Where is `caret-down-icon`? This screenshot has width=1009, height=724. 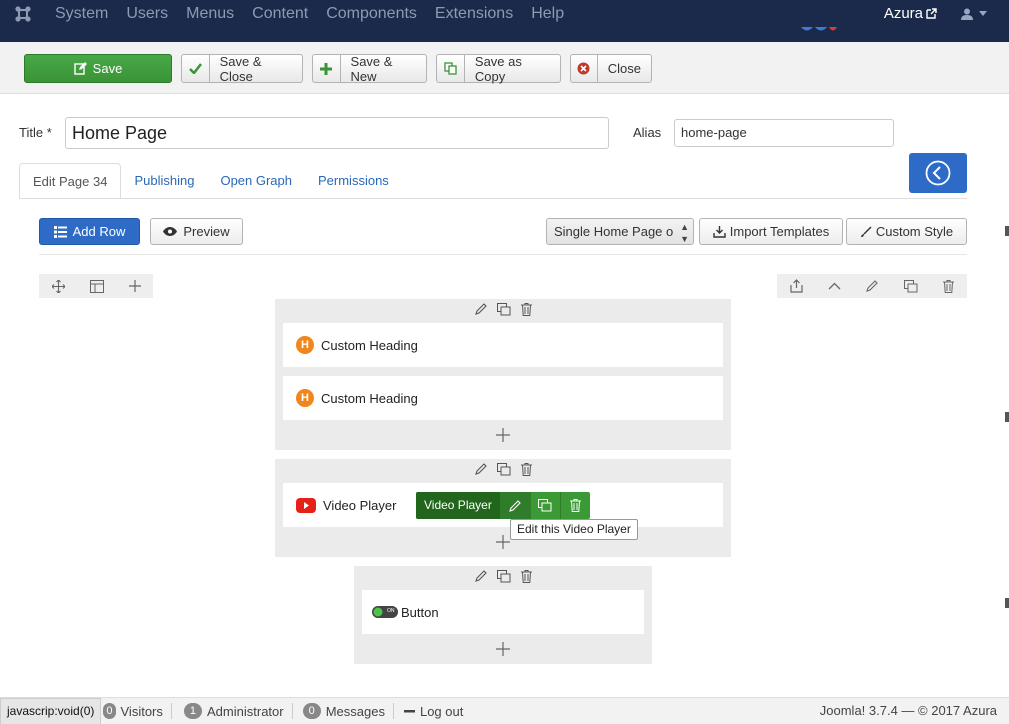
caret-down-icon is located at coordinates (983, 13).